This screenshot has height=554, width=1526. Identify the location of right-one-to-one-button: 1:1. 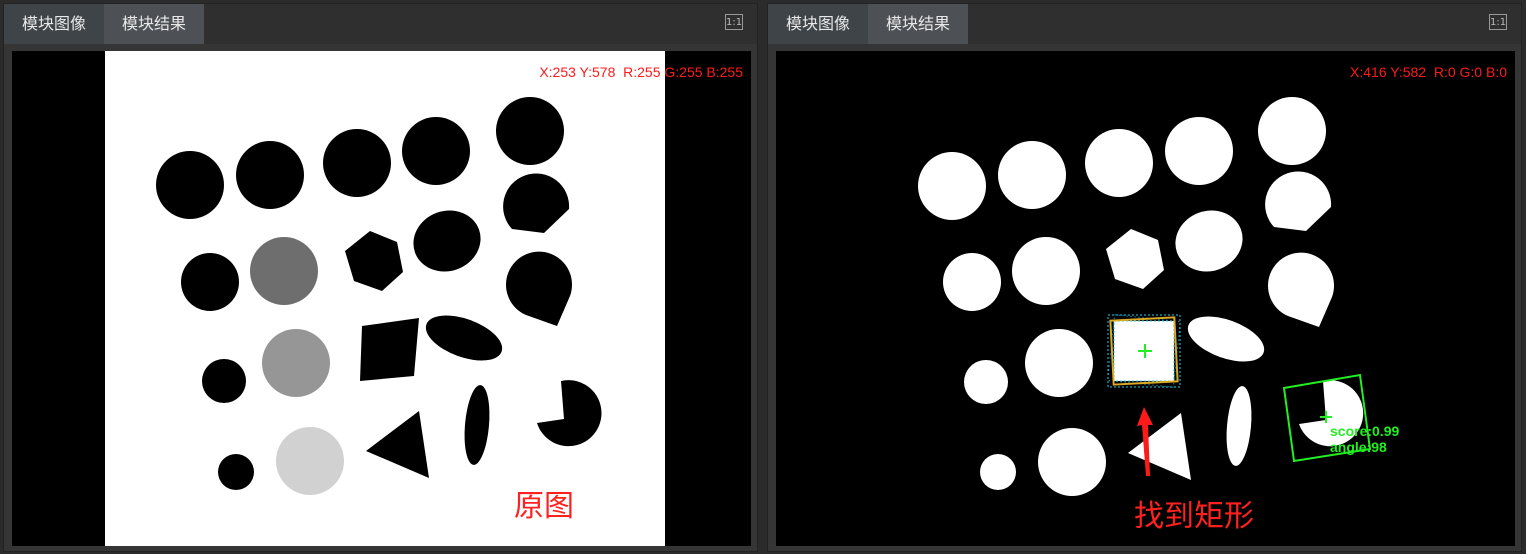
(1498, 22).